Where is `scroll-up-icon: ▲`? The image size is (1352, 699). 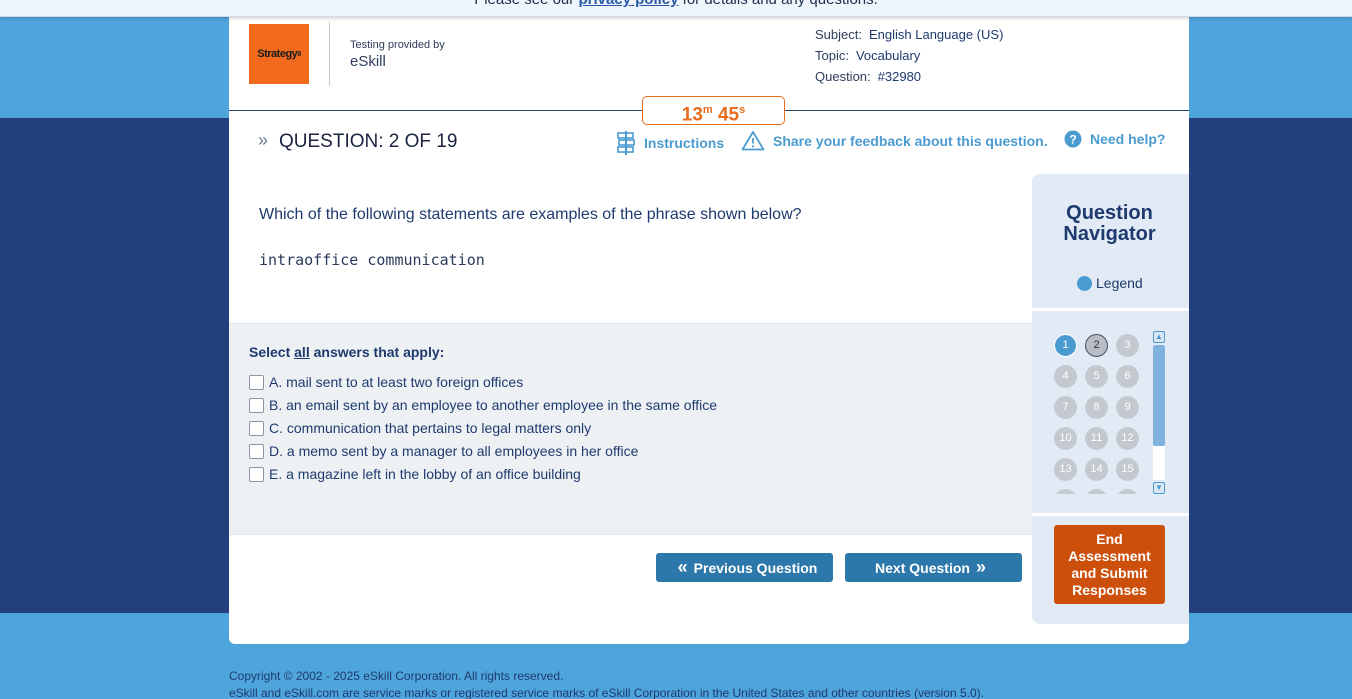
scroll-up-icon: ▲ is located at coordinates (1159, 337).